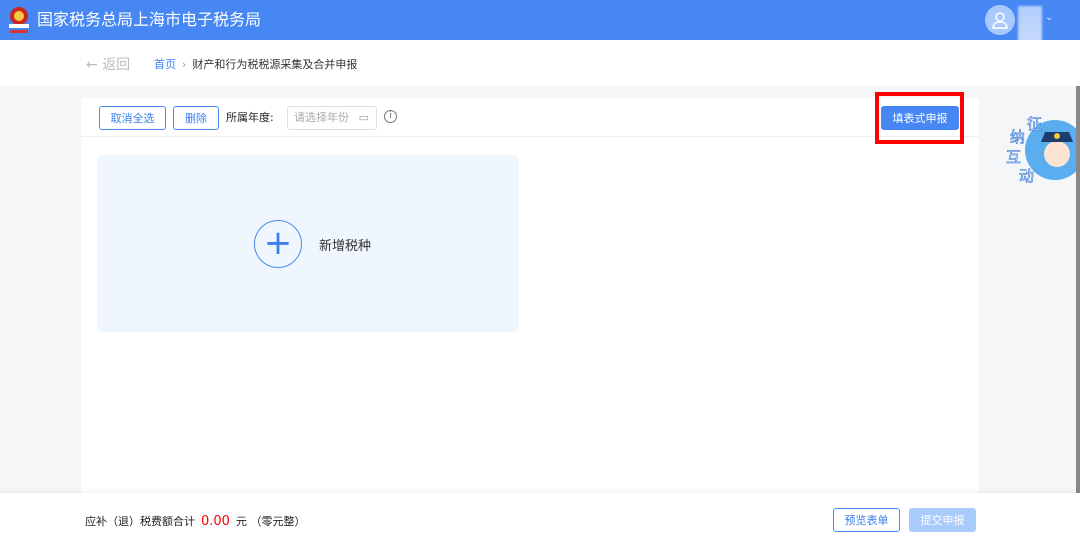  I want to click on breadcrumb-home: 首页, so click(165, 64).